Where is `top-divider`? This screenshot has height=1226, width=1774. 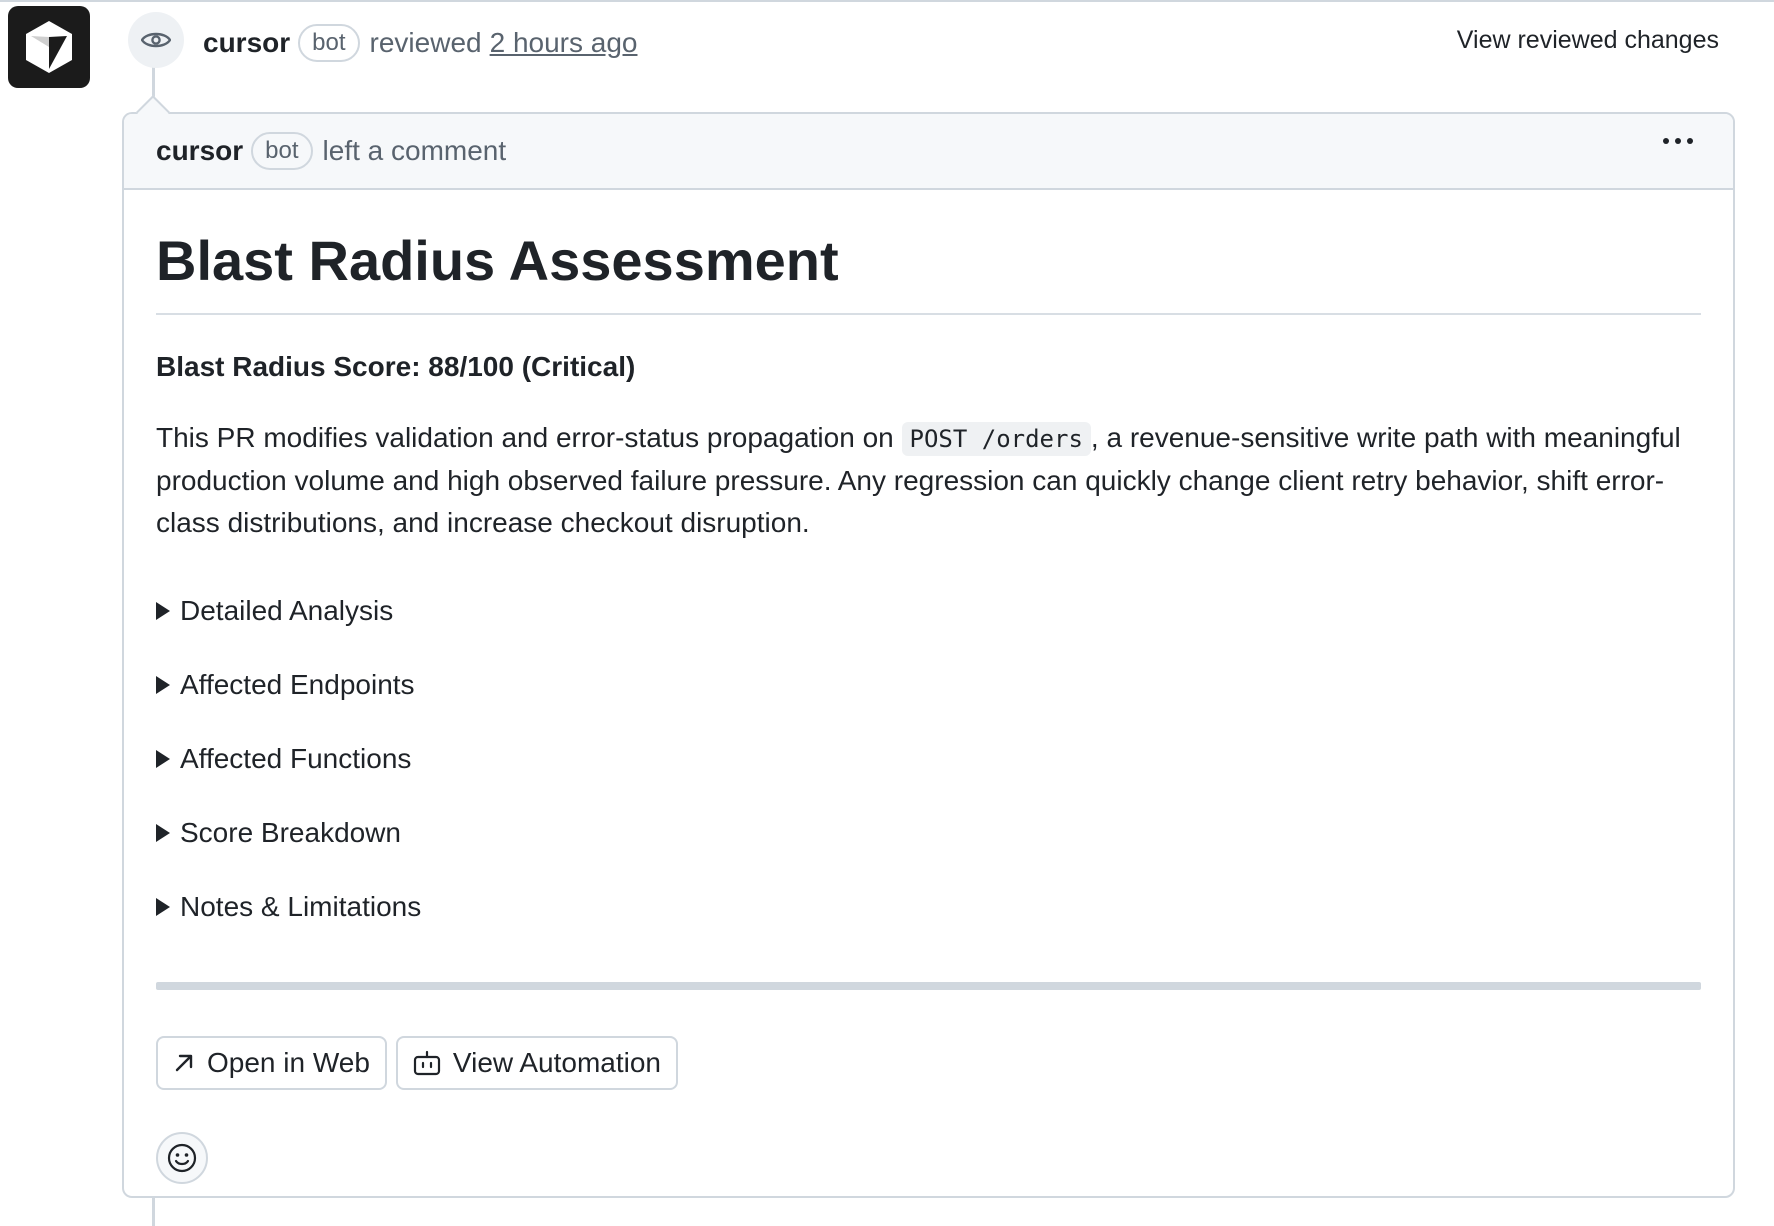
top-divider is located at coordinates (887, 1).